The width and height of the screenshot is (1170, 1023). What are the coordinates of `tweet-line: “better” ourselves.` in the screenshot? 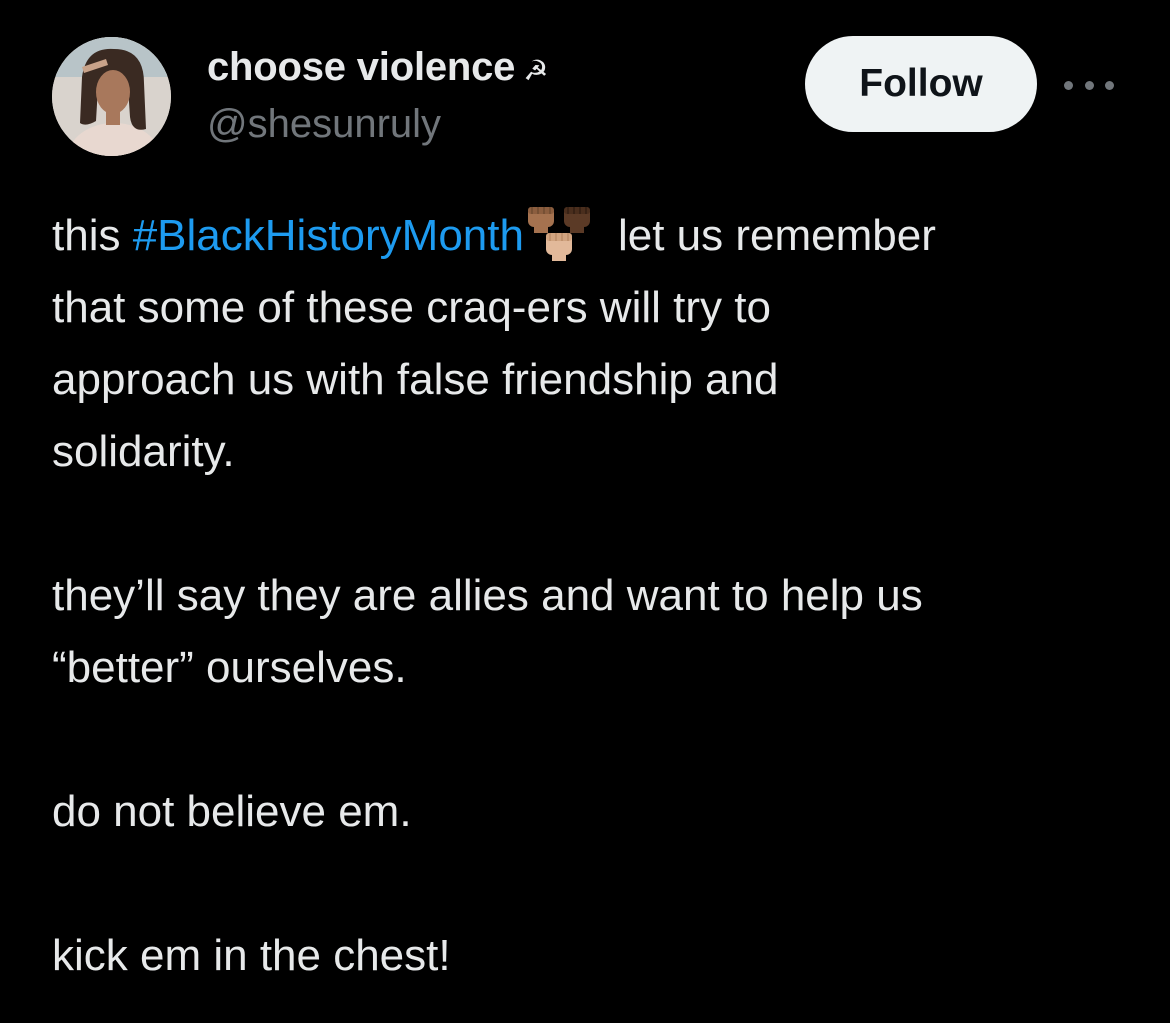 It's located at (229, 667).